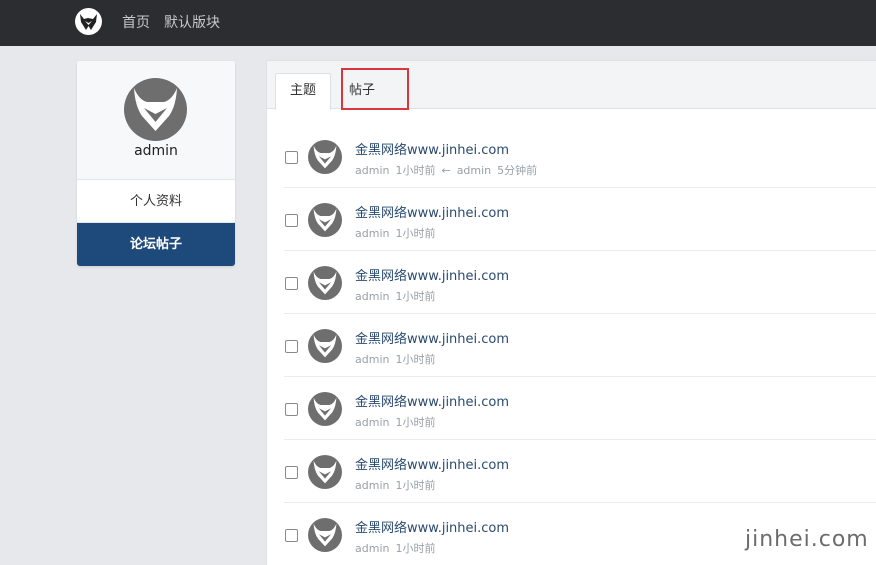 The height and width of the screenshot is (565, 876). What do you see at coordinates (156, 244) in the screenshot?
I see `sidebar-item-forum-posts: 论坛帖子` at bounding box center [156, 244].